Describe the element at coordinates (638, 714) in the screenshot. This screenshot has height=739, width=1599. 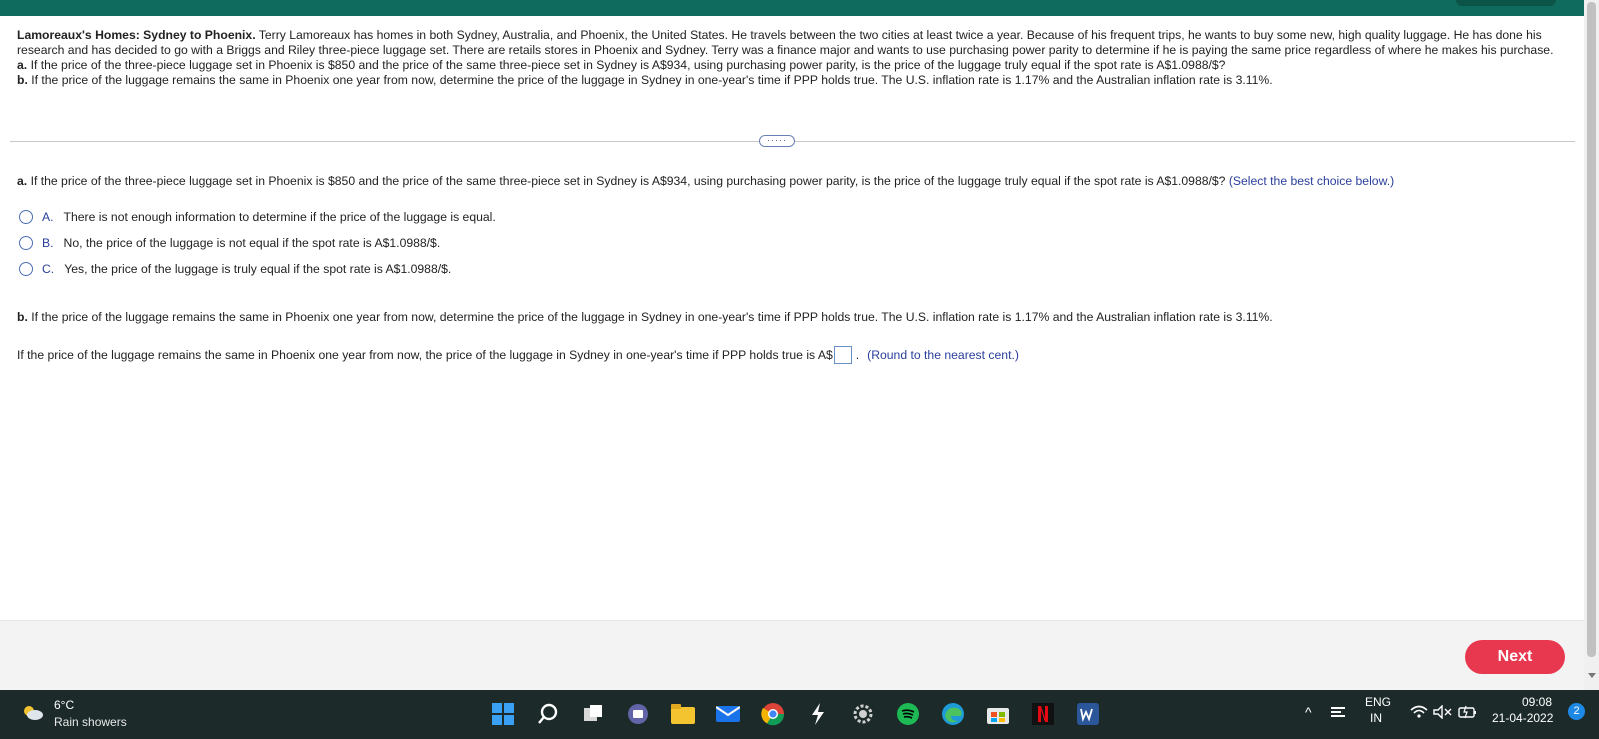
I see `teams-chat-icon` at that location.